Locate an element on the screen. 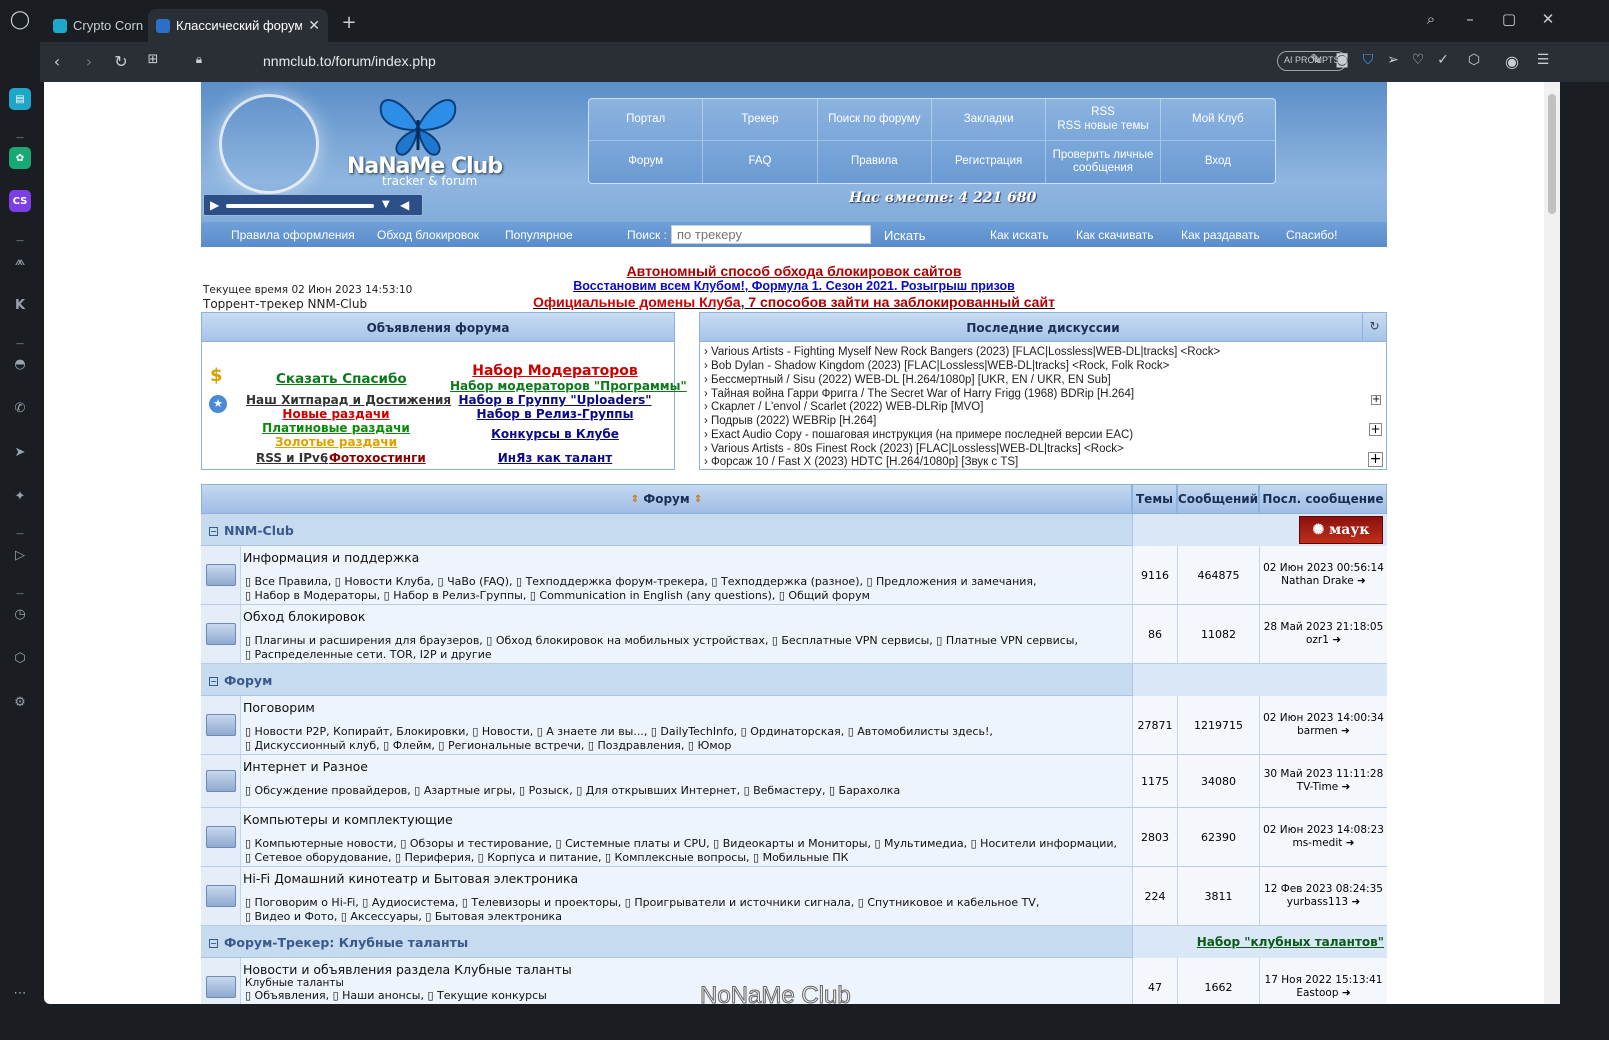  menu-forum: Форум is located at coordinates (646, 162).